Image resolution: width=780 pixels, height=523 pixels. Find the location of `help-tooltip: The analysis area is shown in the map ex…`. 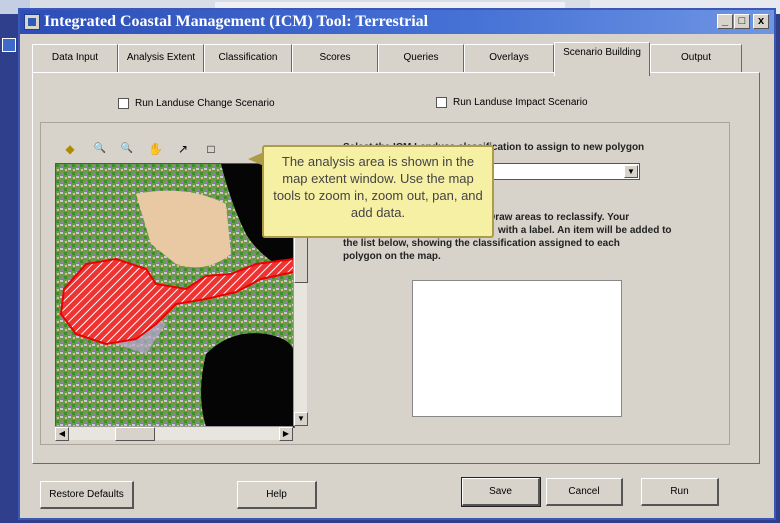

help-tooltip: The analysis area is shown in the map ex… is located at coordinates (378, 191).